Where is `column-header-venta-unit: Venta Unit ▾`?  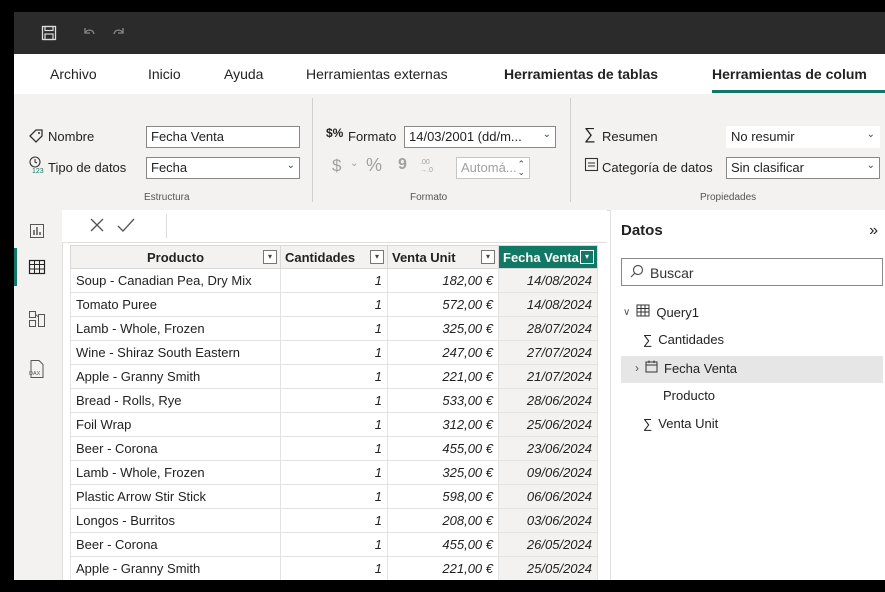
column-header-venta-unit: Venta Unit ▾ is located at coordinates (443, 257).